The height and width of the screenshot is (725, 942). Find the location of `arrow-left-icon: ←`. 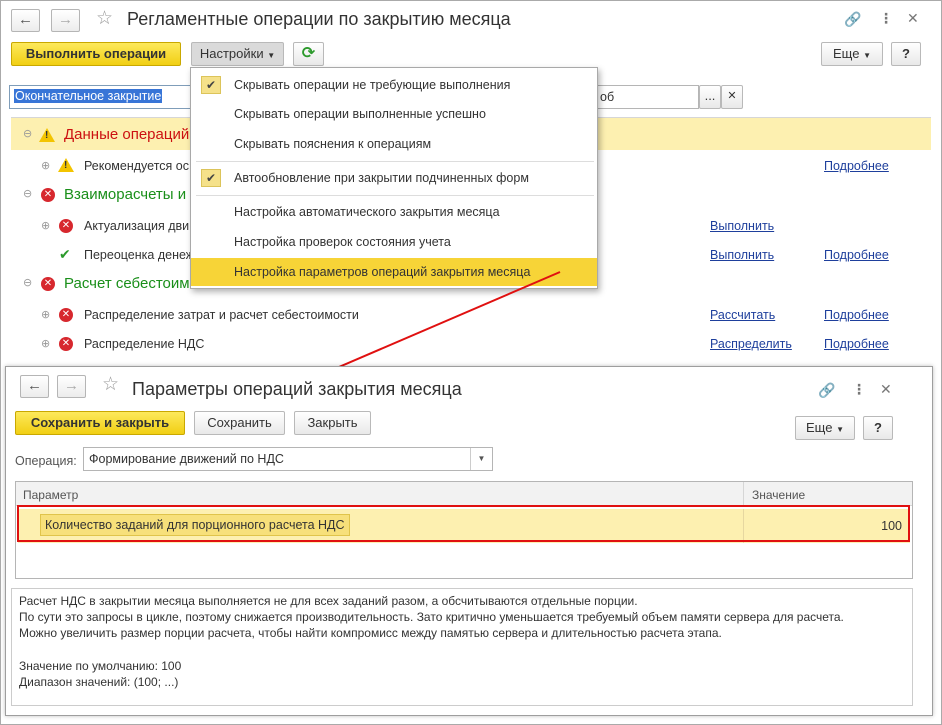

arrow-left-icon: ← is located at coordinates (34, 385).